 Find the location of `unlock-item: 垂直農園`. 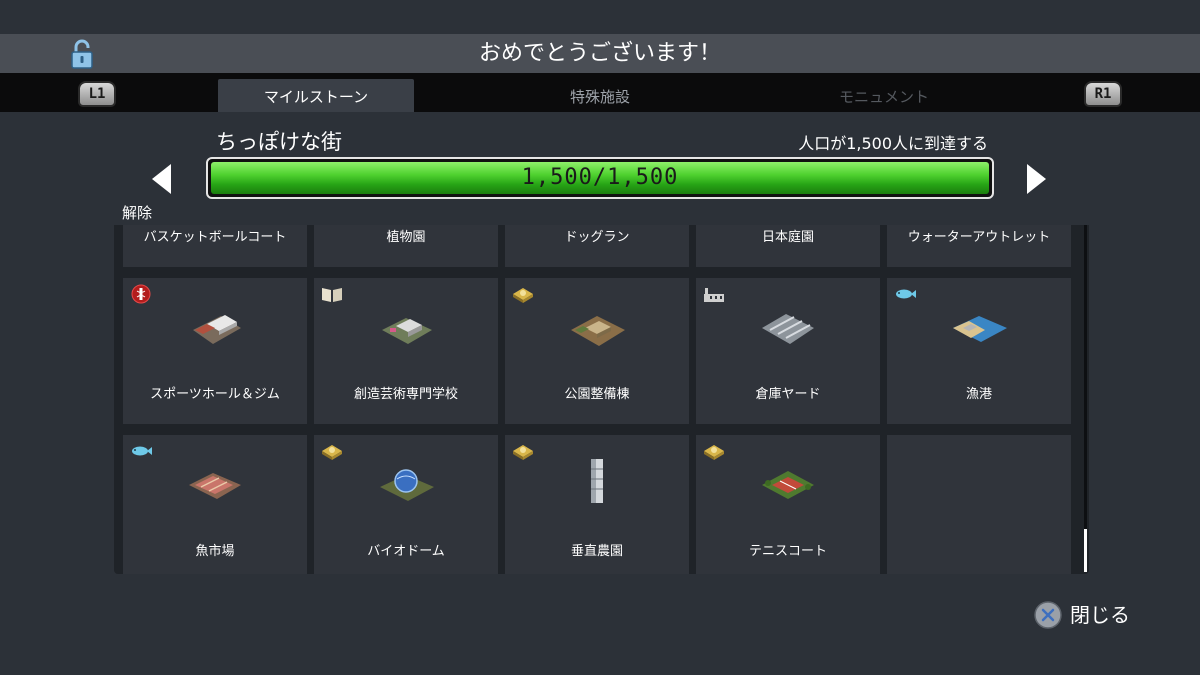

unlock-item: 垂直農園 is located at coordinates (597, 504).